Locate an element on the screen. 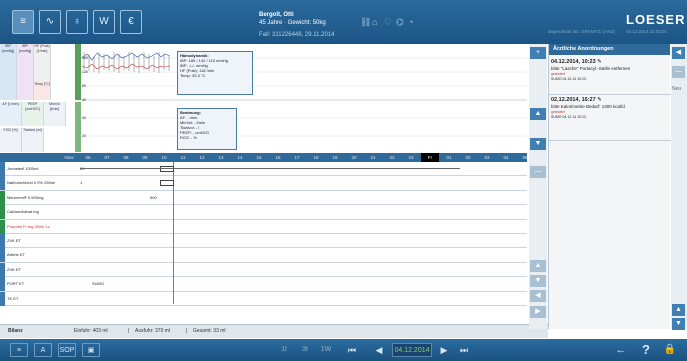 The height and width of the screenshot is (361, 687). box-icon: ▣ is located at coordinates (91, 350).